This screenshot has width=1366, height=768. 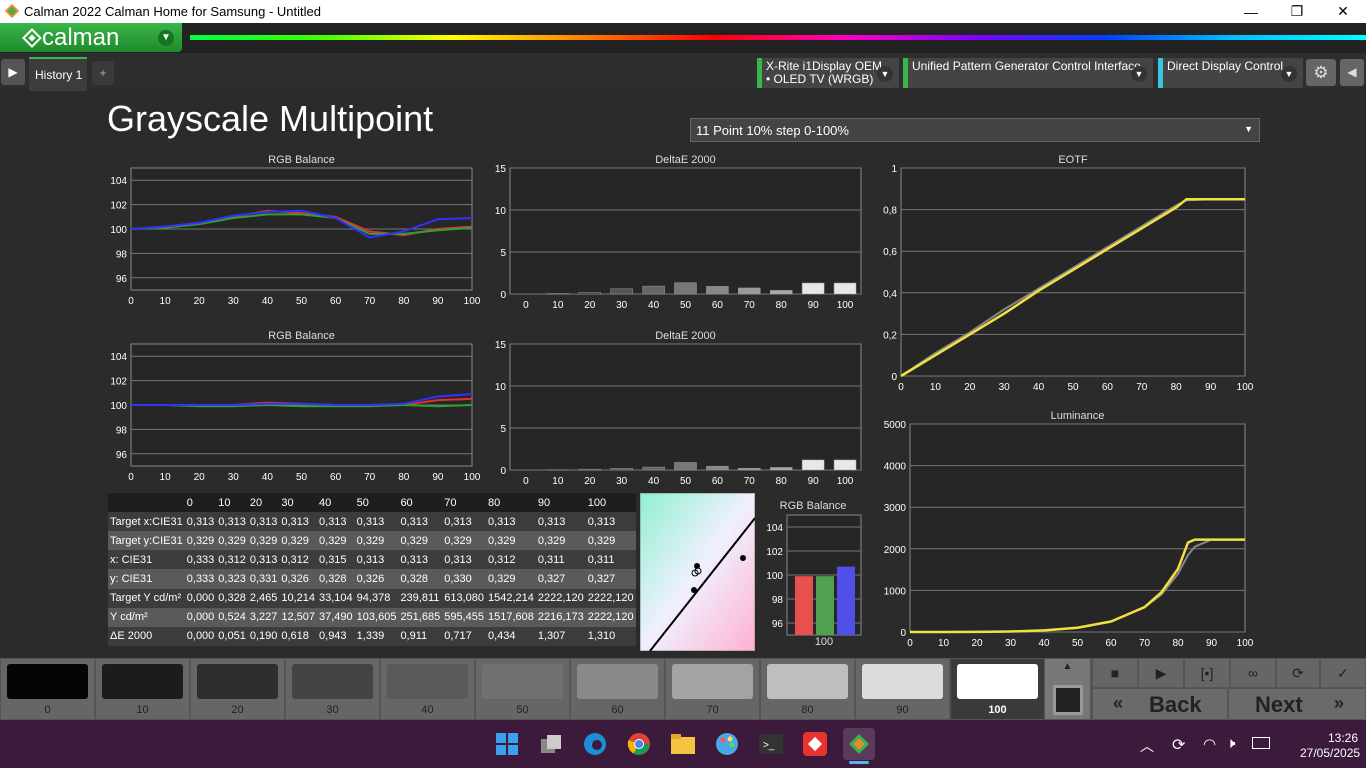 I want to click on table-cell: 239,811, so click(x=420, y=598).